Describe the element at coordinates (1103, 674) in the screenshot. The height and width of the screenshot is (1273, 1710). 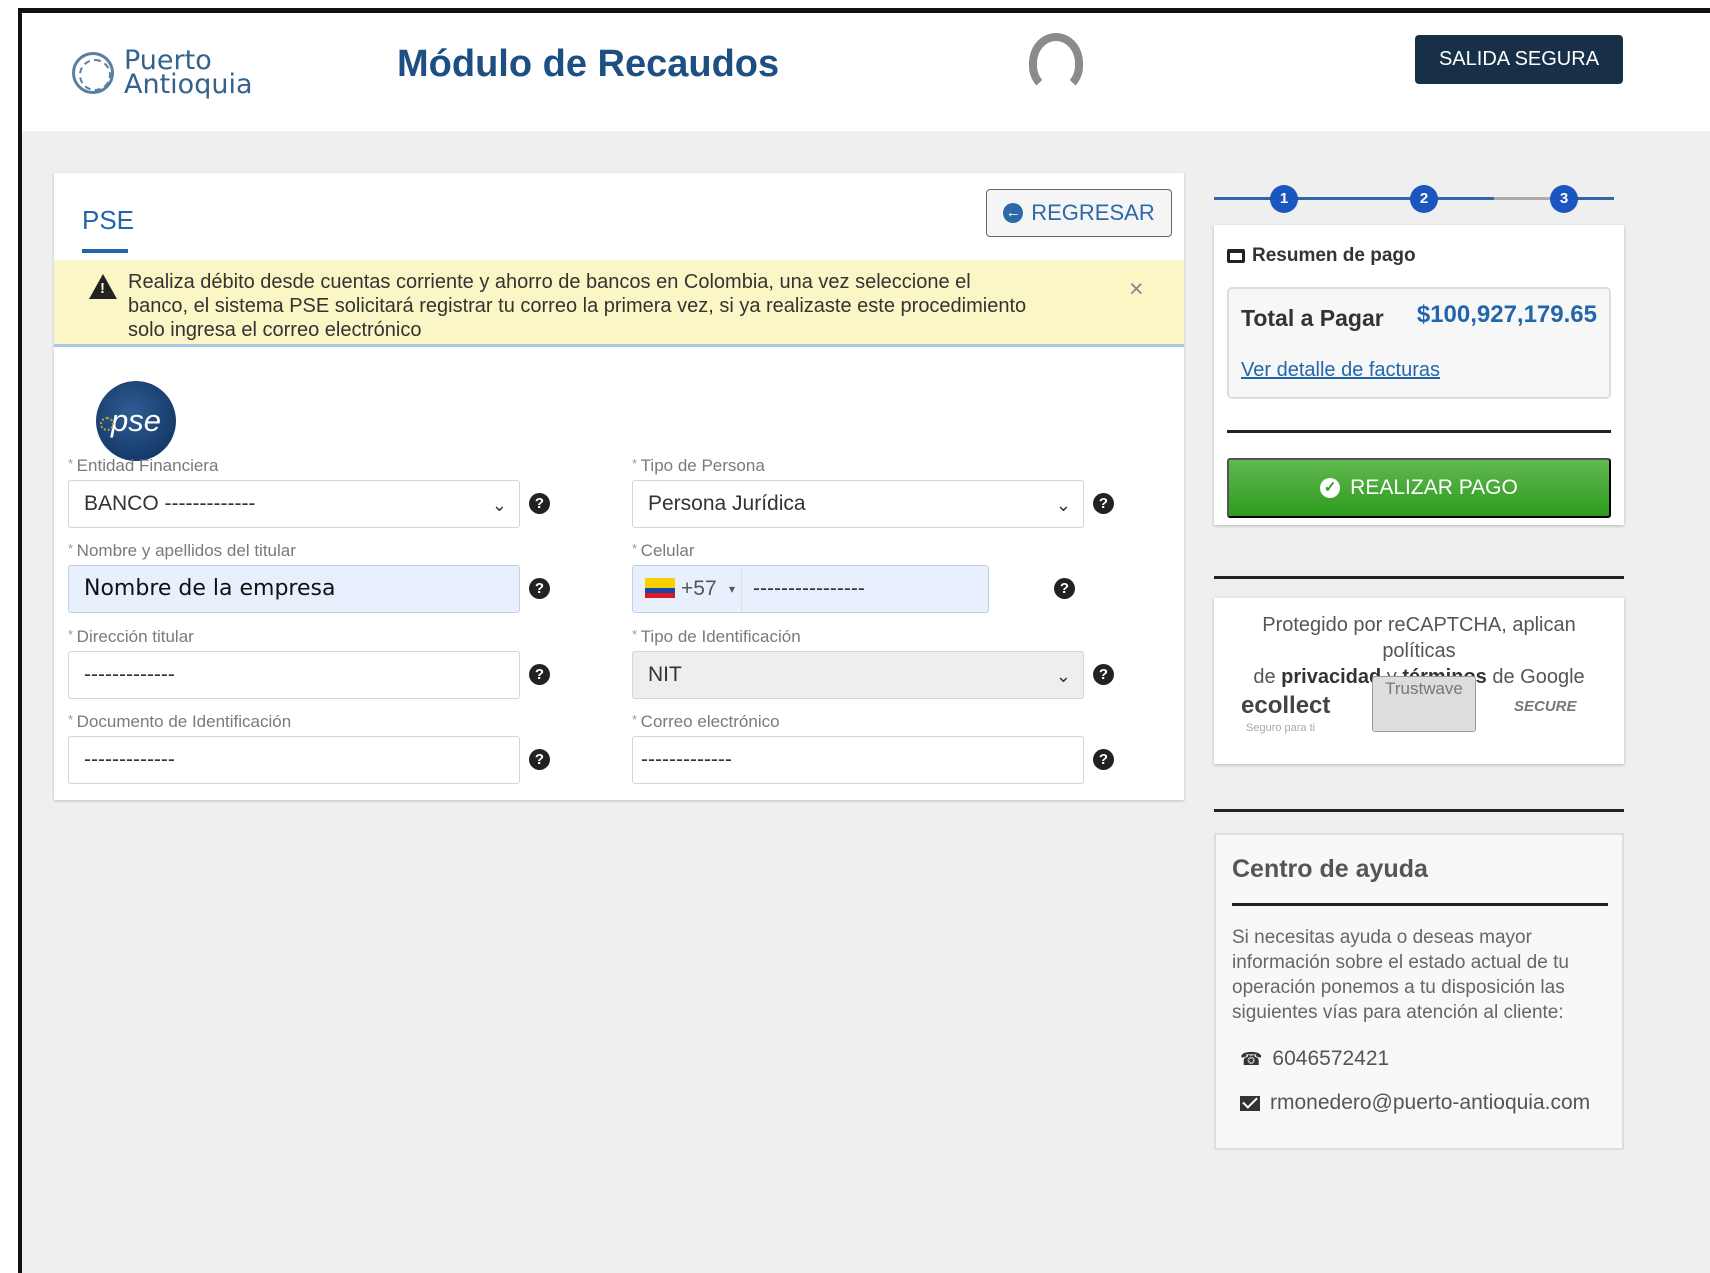
I see `id-type-help-icon: ?` at that location.